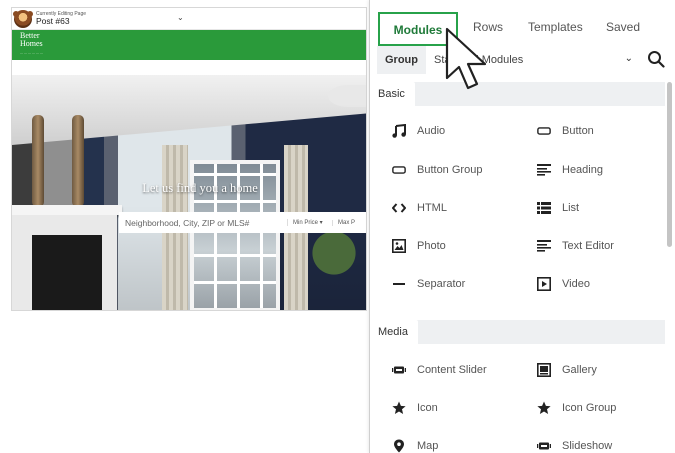 Image resolution: width=675 pixels, height=453 pixels. Describe the element at coordinates (544, 446) in the screenshot. I see `slideshow-icon` at that location.